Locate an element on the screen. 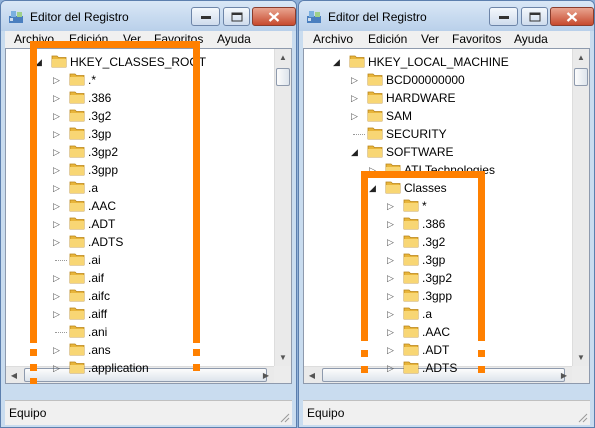  menu-favoritos: Favoritos is located at coordinates (476, 39).